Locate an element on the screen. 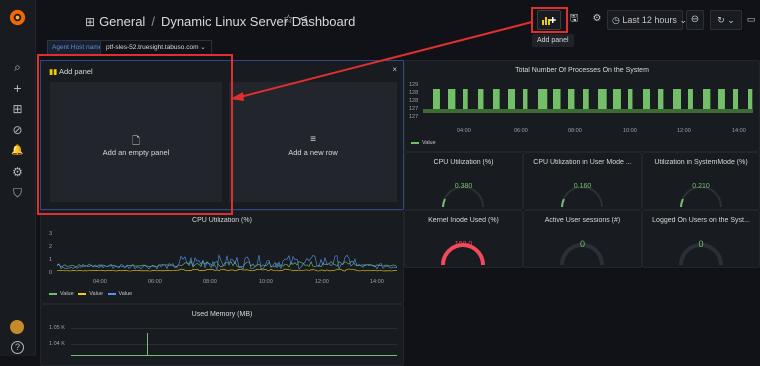 The height and width of the screenshot is (366, 760). annotation-arrow is located at coordinates (381, 61).